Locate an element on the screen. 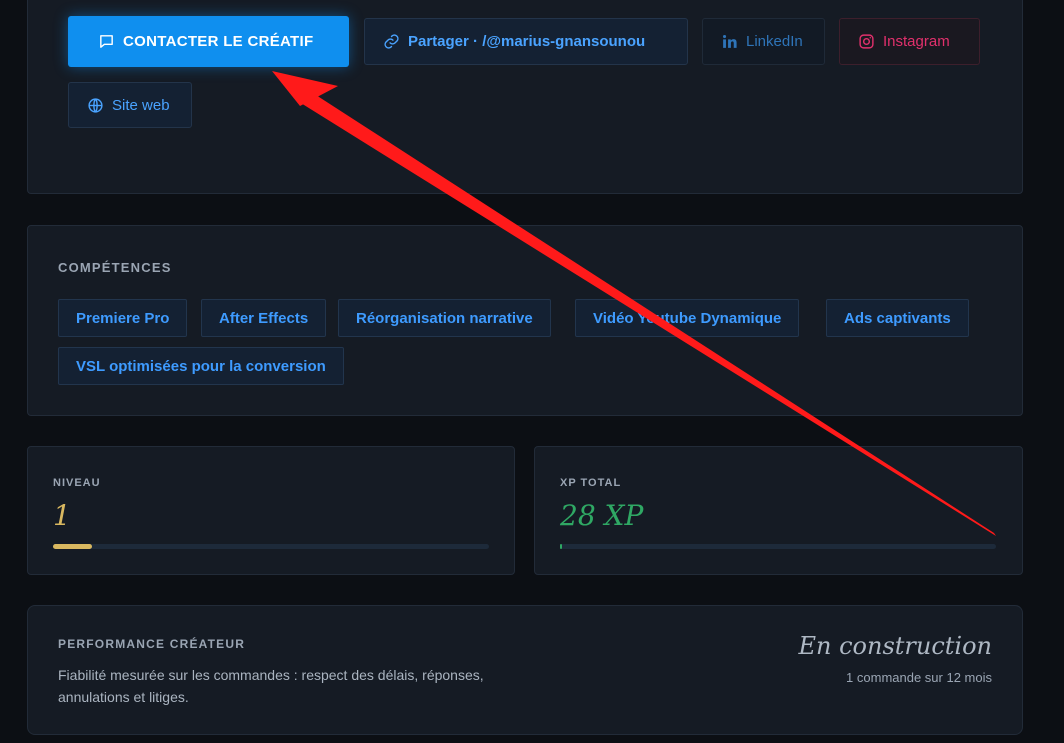 This screenshot has height=743, width=1064. level-progress-fill is located at coordinates (73, 546).